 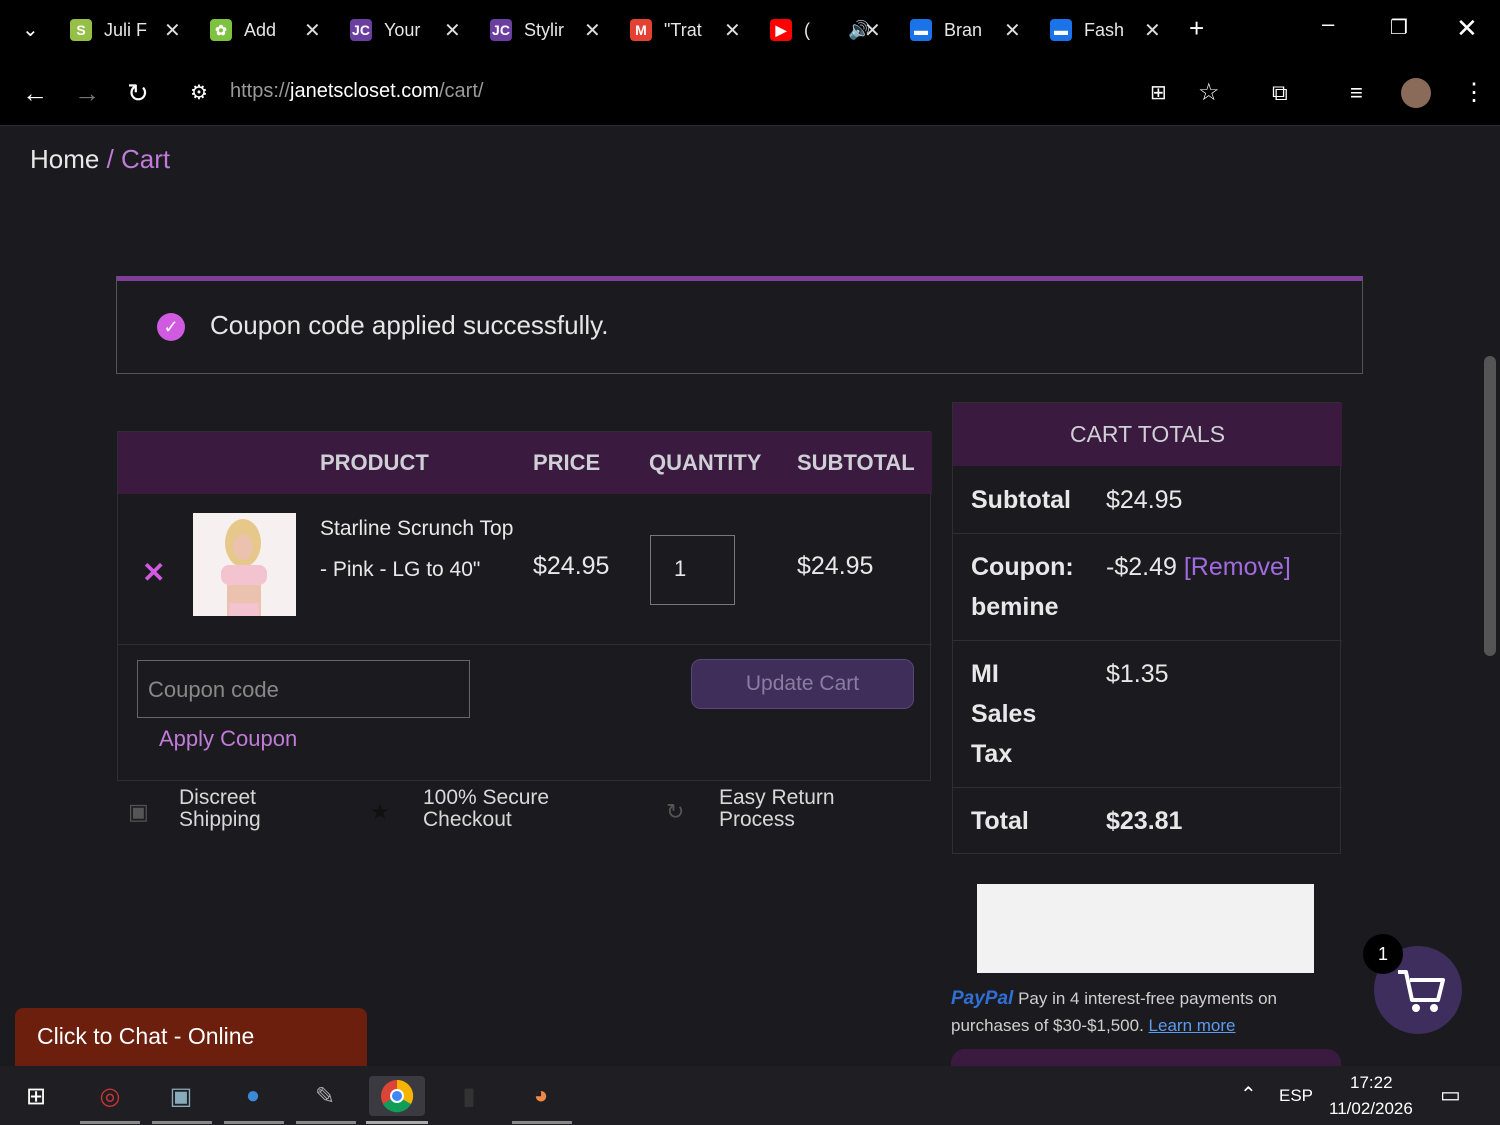 I want to click on pointer-app-icon: ●, so click(x=253, y=1096).